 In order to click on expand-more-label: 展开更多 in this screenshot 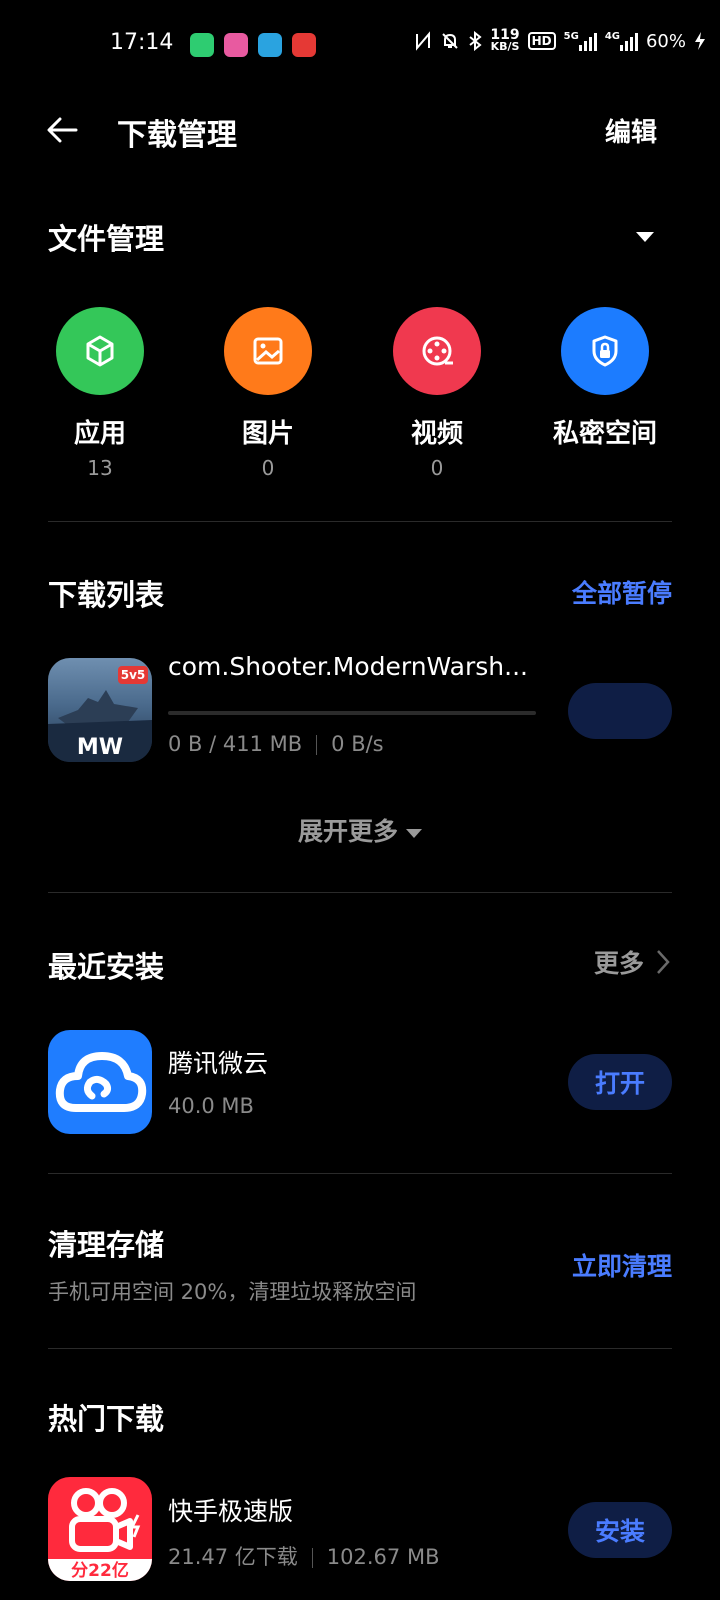, I will do `click(347, 831)`.